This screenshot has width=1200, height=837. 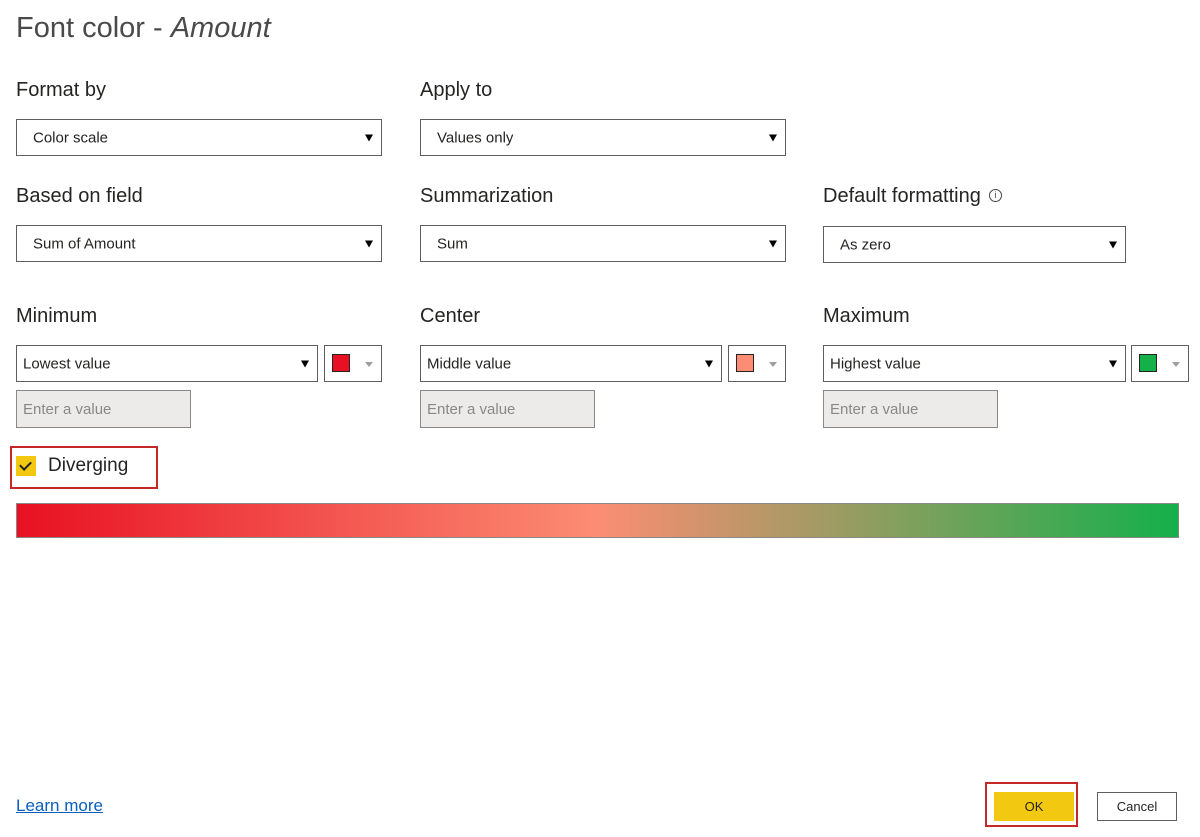 I want to click on default-formatting-value: As zero, so click(x=865, y=244).